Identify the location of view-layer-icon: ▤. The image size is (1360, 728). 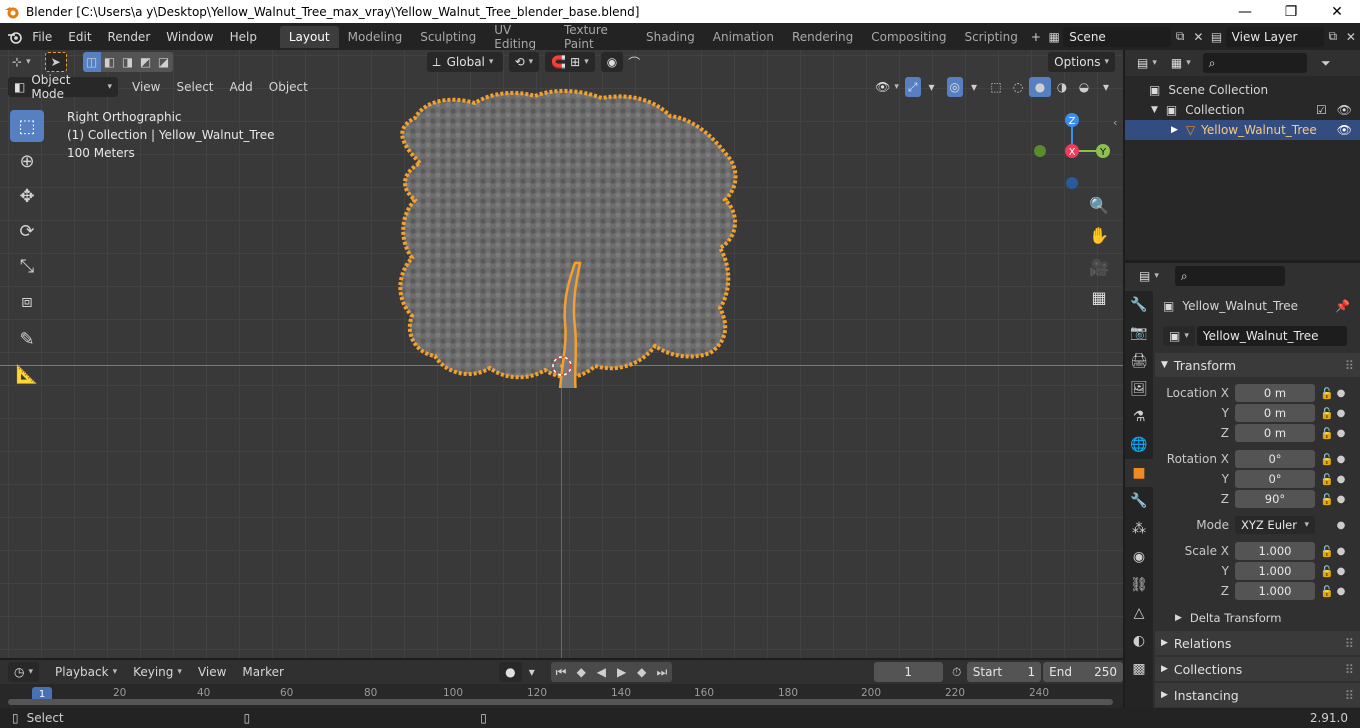
(1216, 37).